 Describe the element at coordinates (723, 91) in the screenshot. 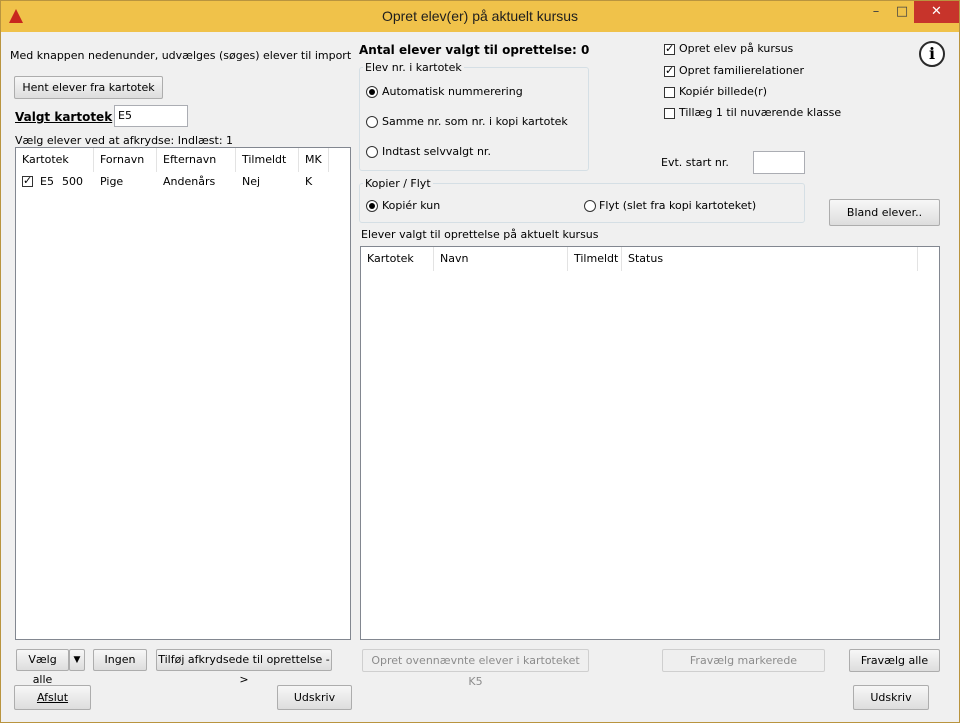

I see `checkbox-label: Kopiér billede(r)` at that location.